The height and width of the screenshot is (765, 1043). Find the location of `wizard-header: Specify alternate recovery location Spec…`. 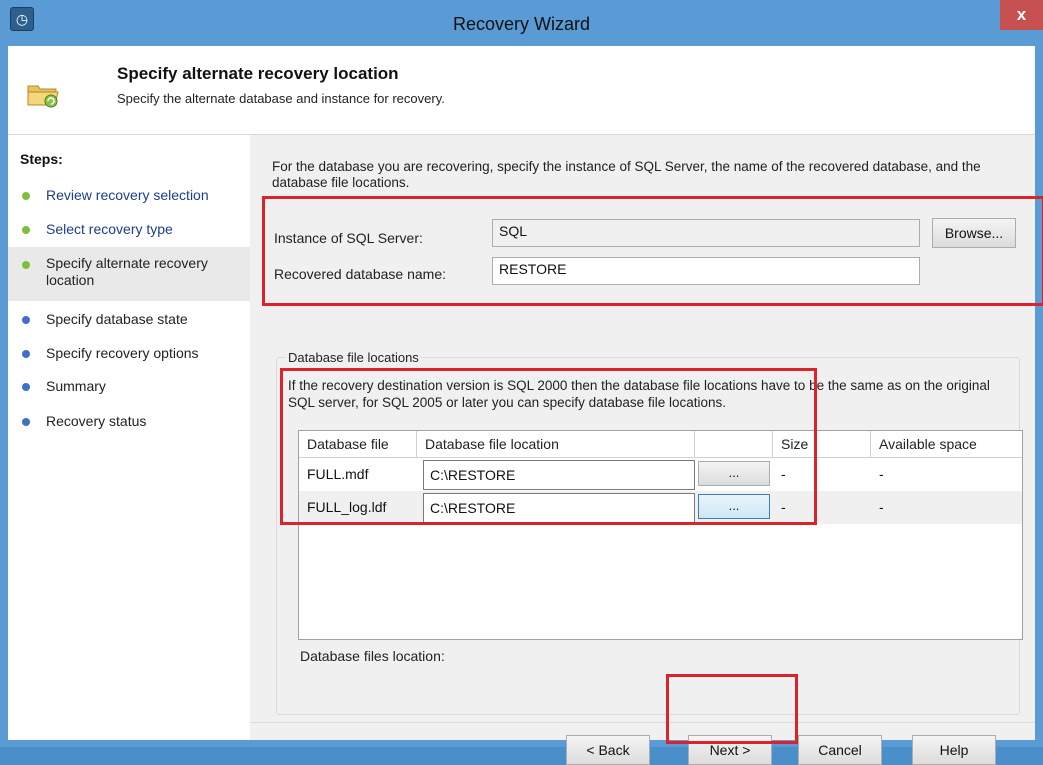

wizard-header: Specify alternate recovery location Spec… is located at coordinates (521, 90).